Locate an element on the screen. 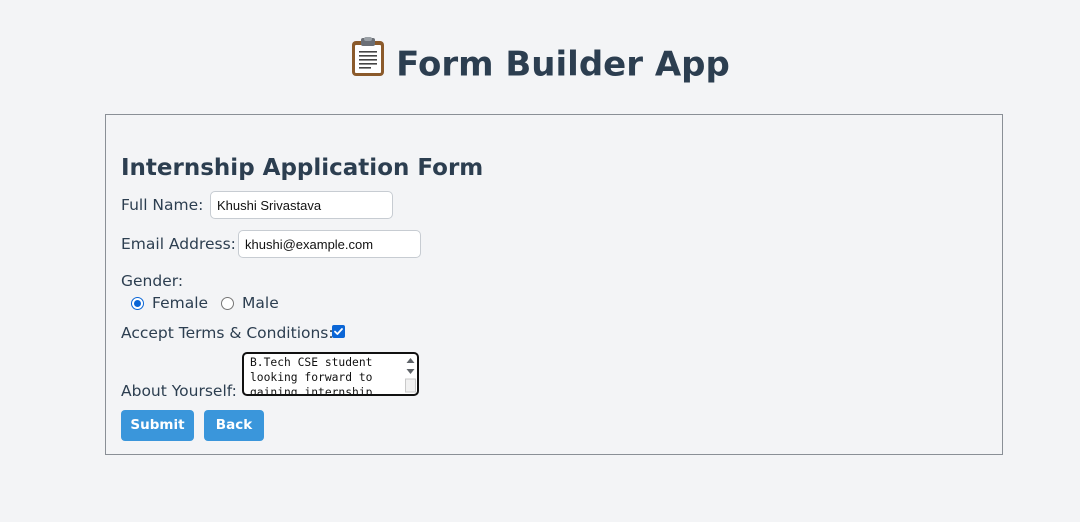  clipboard-icon is located at coordinates (368, 63).